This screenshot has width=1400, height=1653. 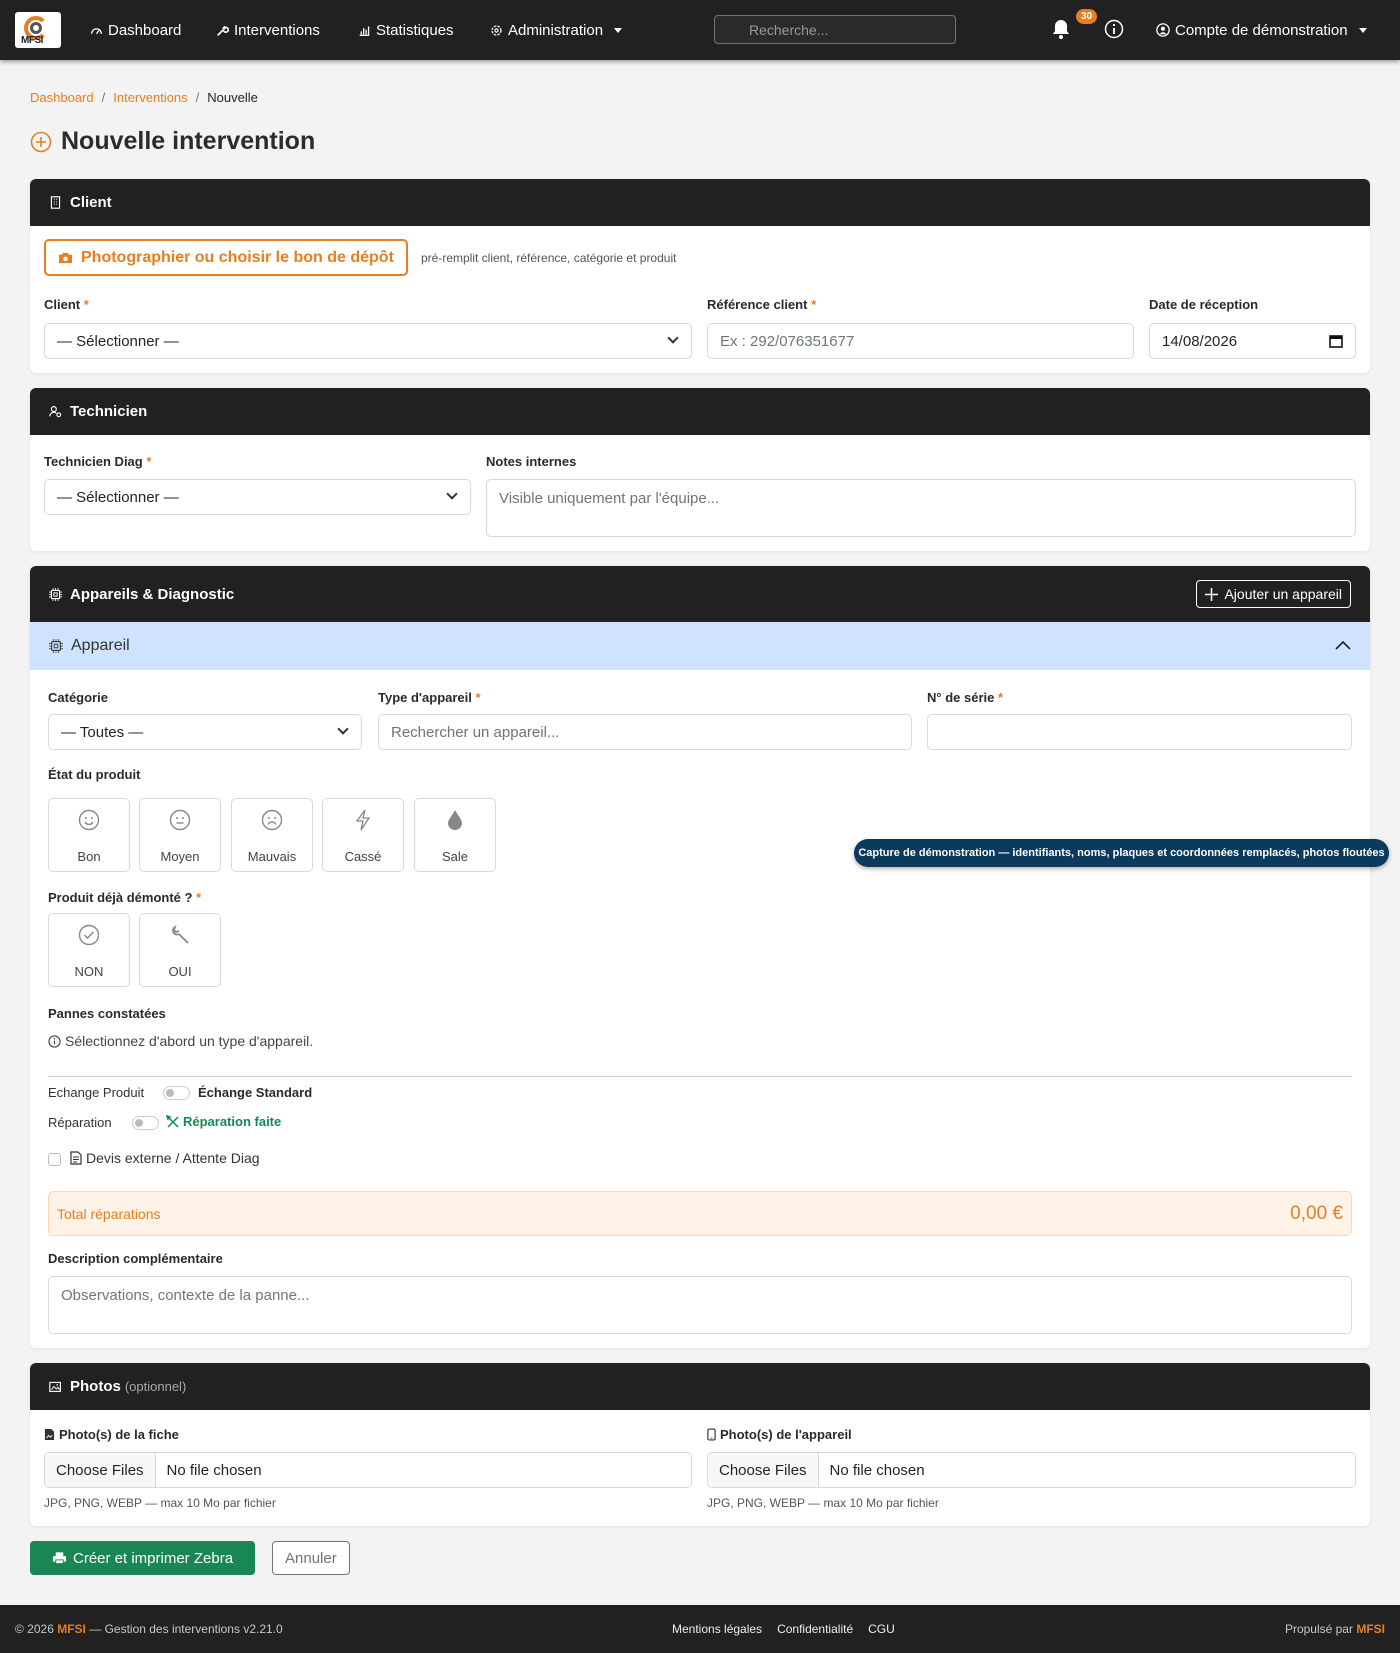 I want to click on logo-ring-inner, so click(x=36, y=28).